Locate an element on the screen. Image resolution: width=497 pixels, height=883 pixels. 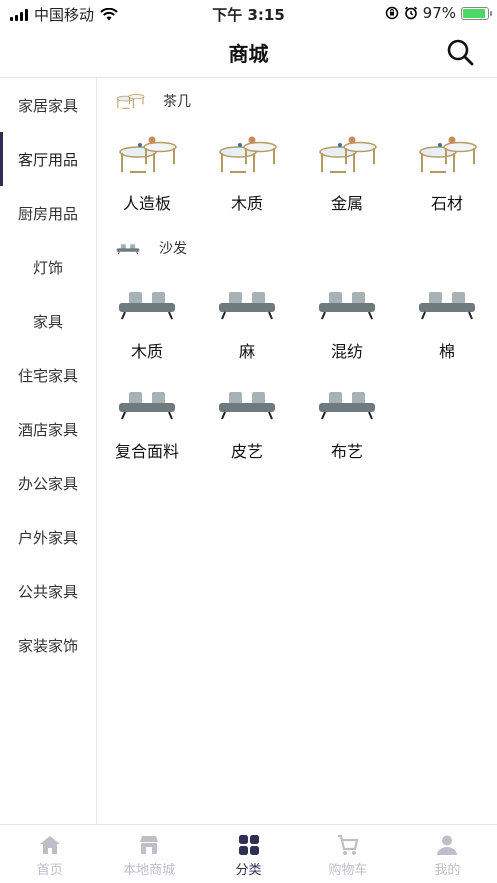
tab-local-store: 本地商城 is located at coordinates (148, 854).